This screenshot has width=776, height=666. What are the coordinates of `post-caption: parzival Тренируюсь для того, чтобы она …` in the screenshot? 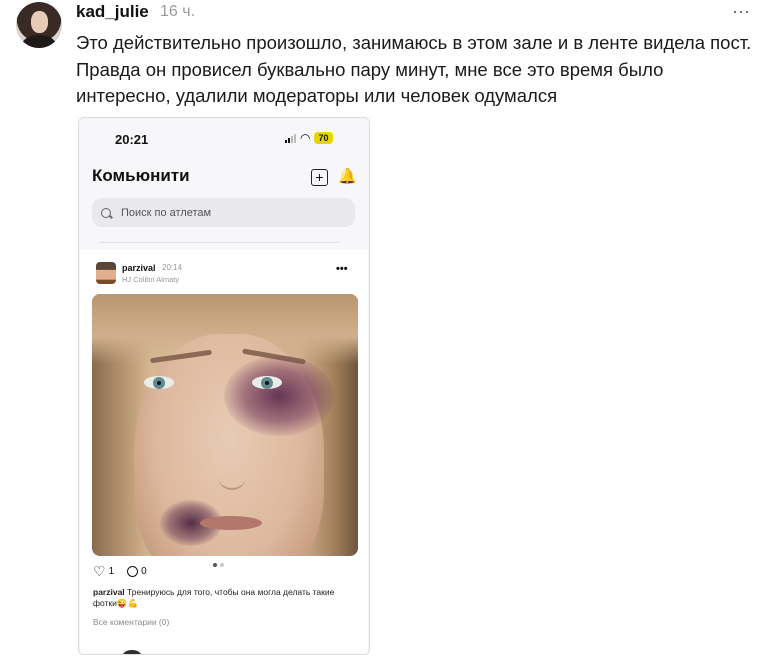 It's located at (223, 598).